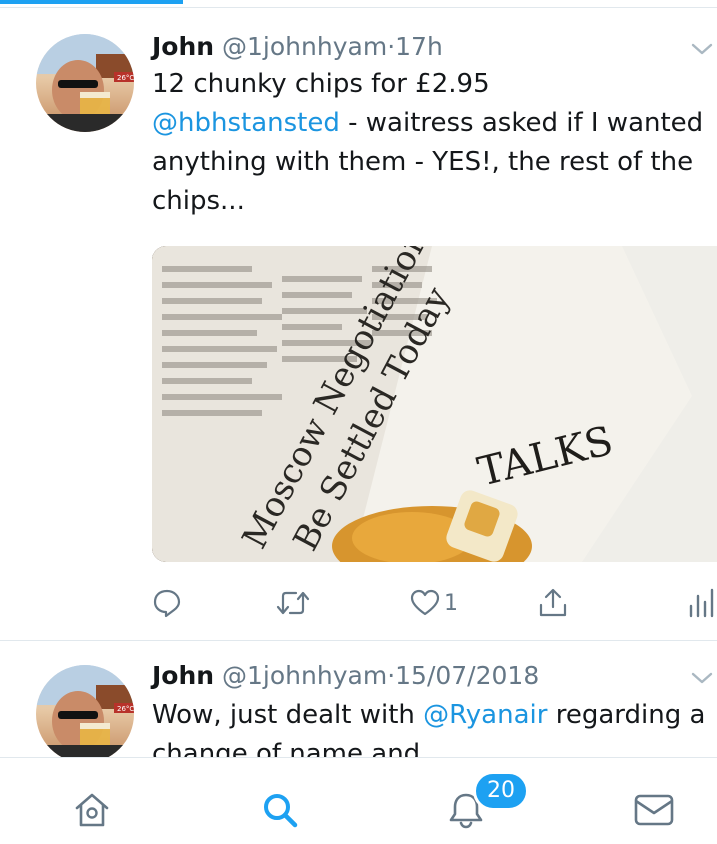 This screenshot has height=844, width=717. I want to click on tweet-time: 15/07/2018, so click(467, 675).